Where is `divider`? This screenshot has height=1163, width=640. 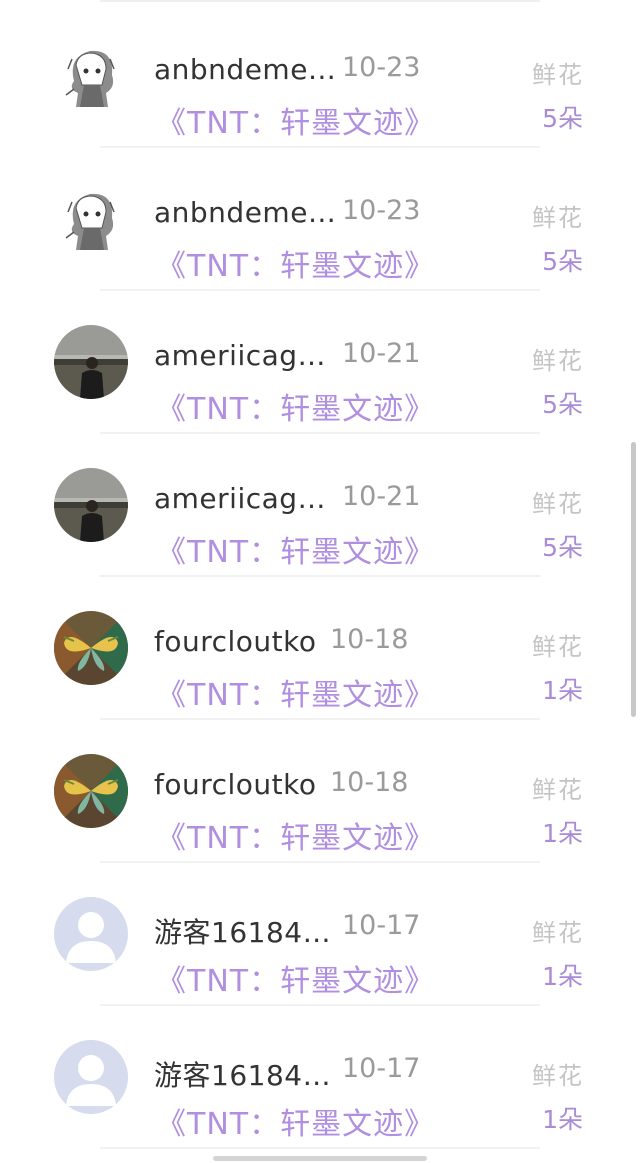
divider is located at coordinates (320, 1148).